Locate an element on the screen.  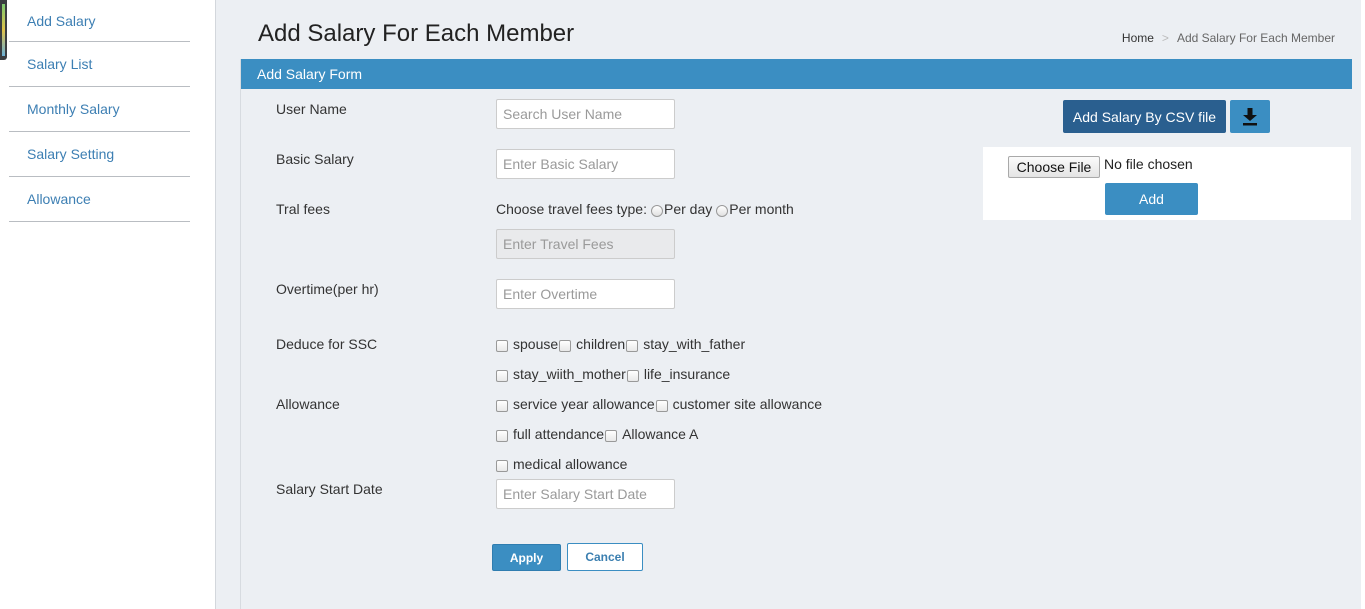
allowance-row-3: medical allowance is located at coordinates (561, 464).